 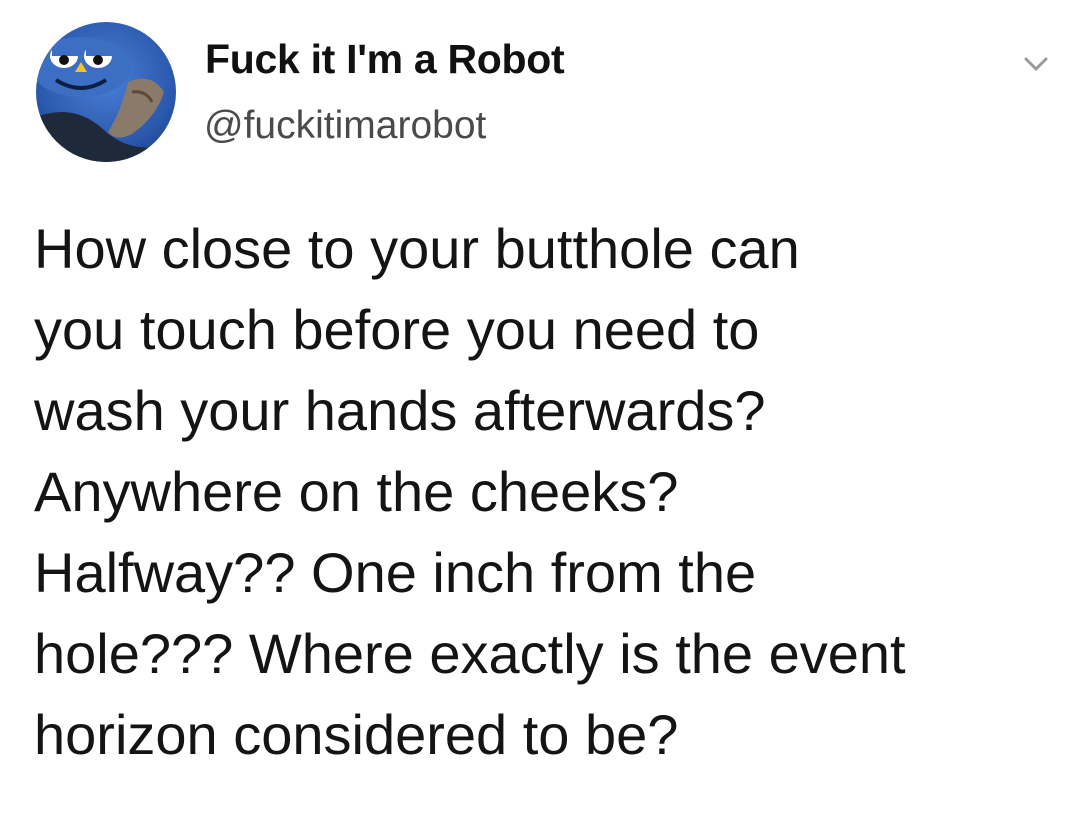 I want to click on user-handle: @fuckitimarobot, so click(x=345, y=126).